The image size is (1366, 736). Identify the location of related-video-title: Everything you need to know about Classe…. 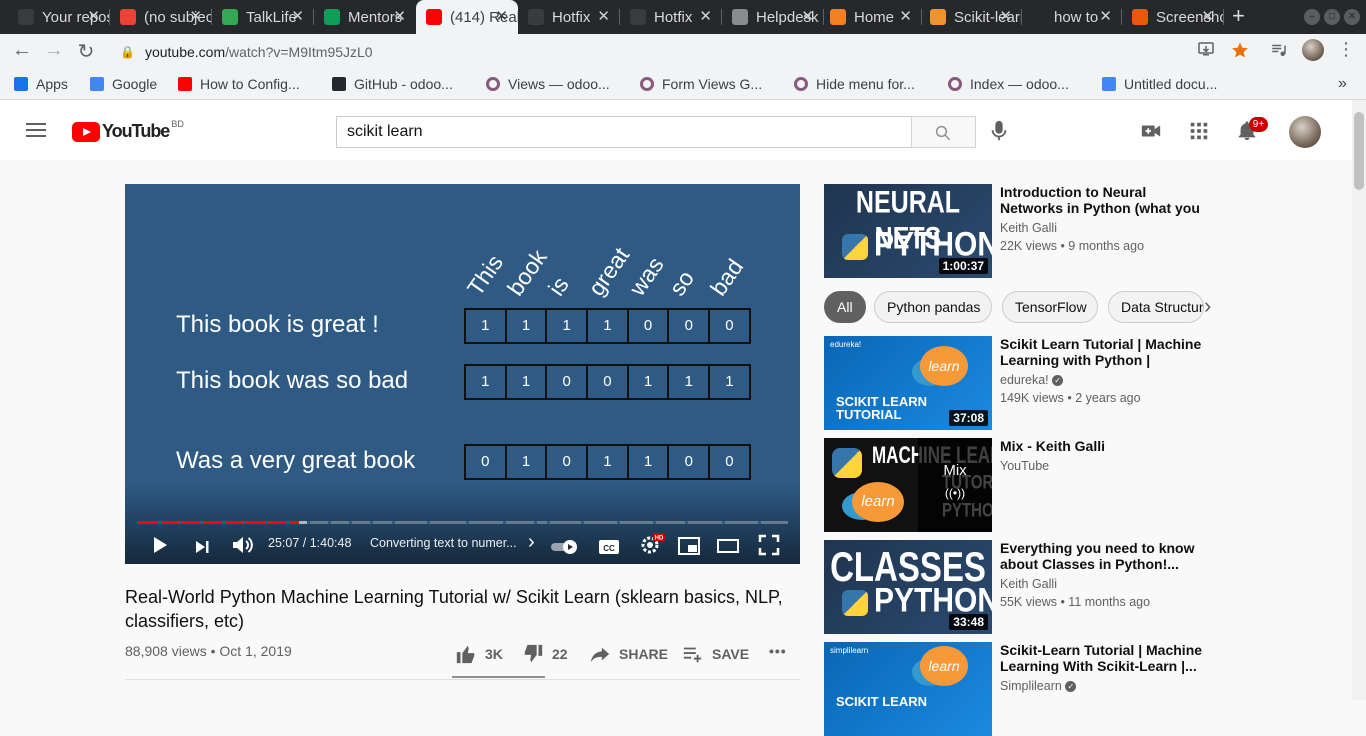
(1105, 556).